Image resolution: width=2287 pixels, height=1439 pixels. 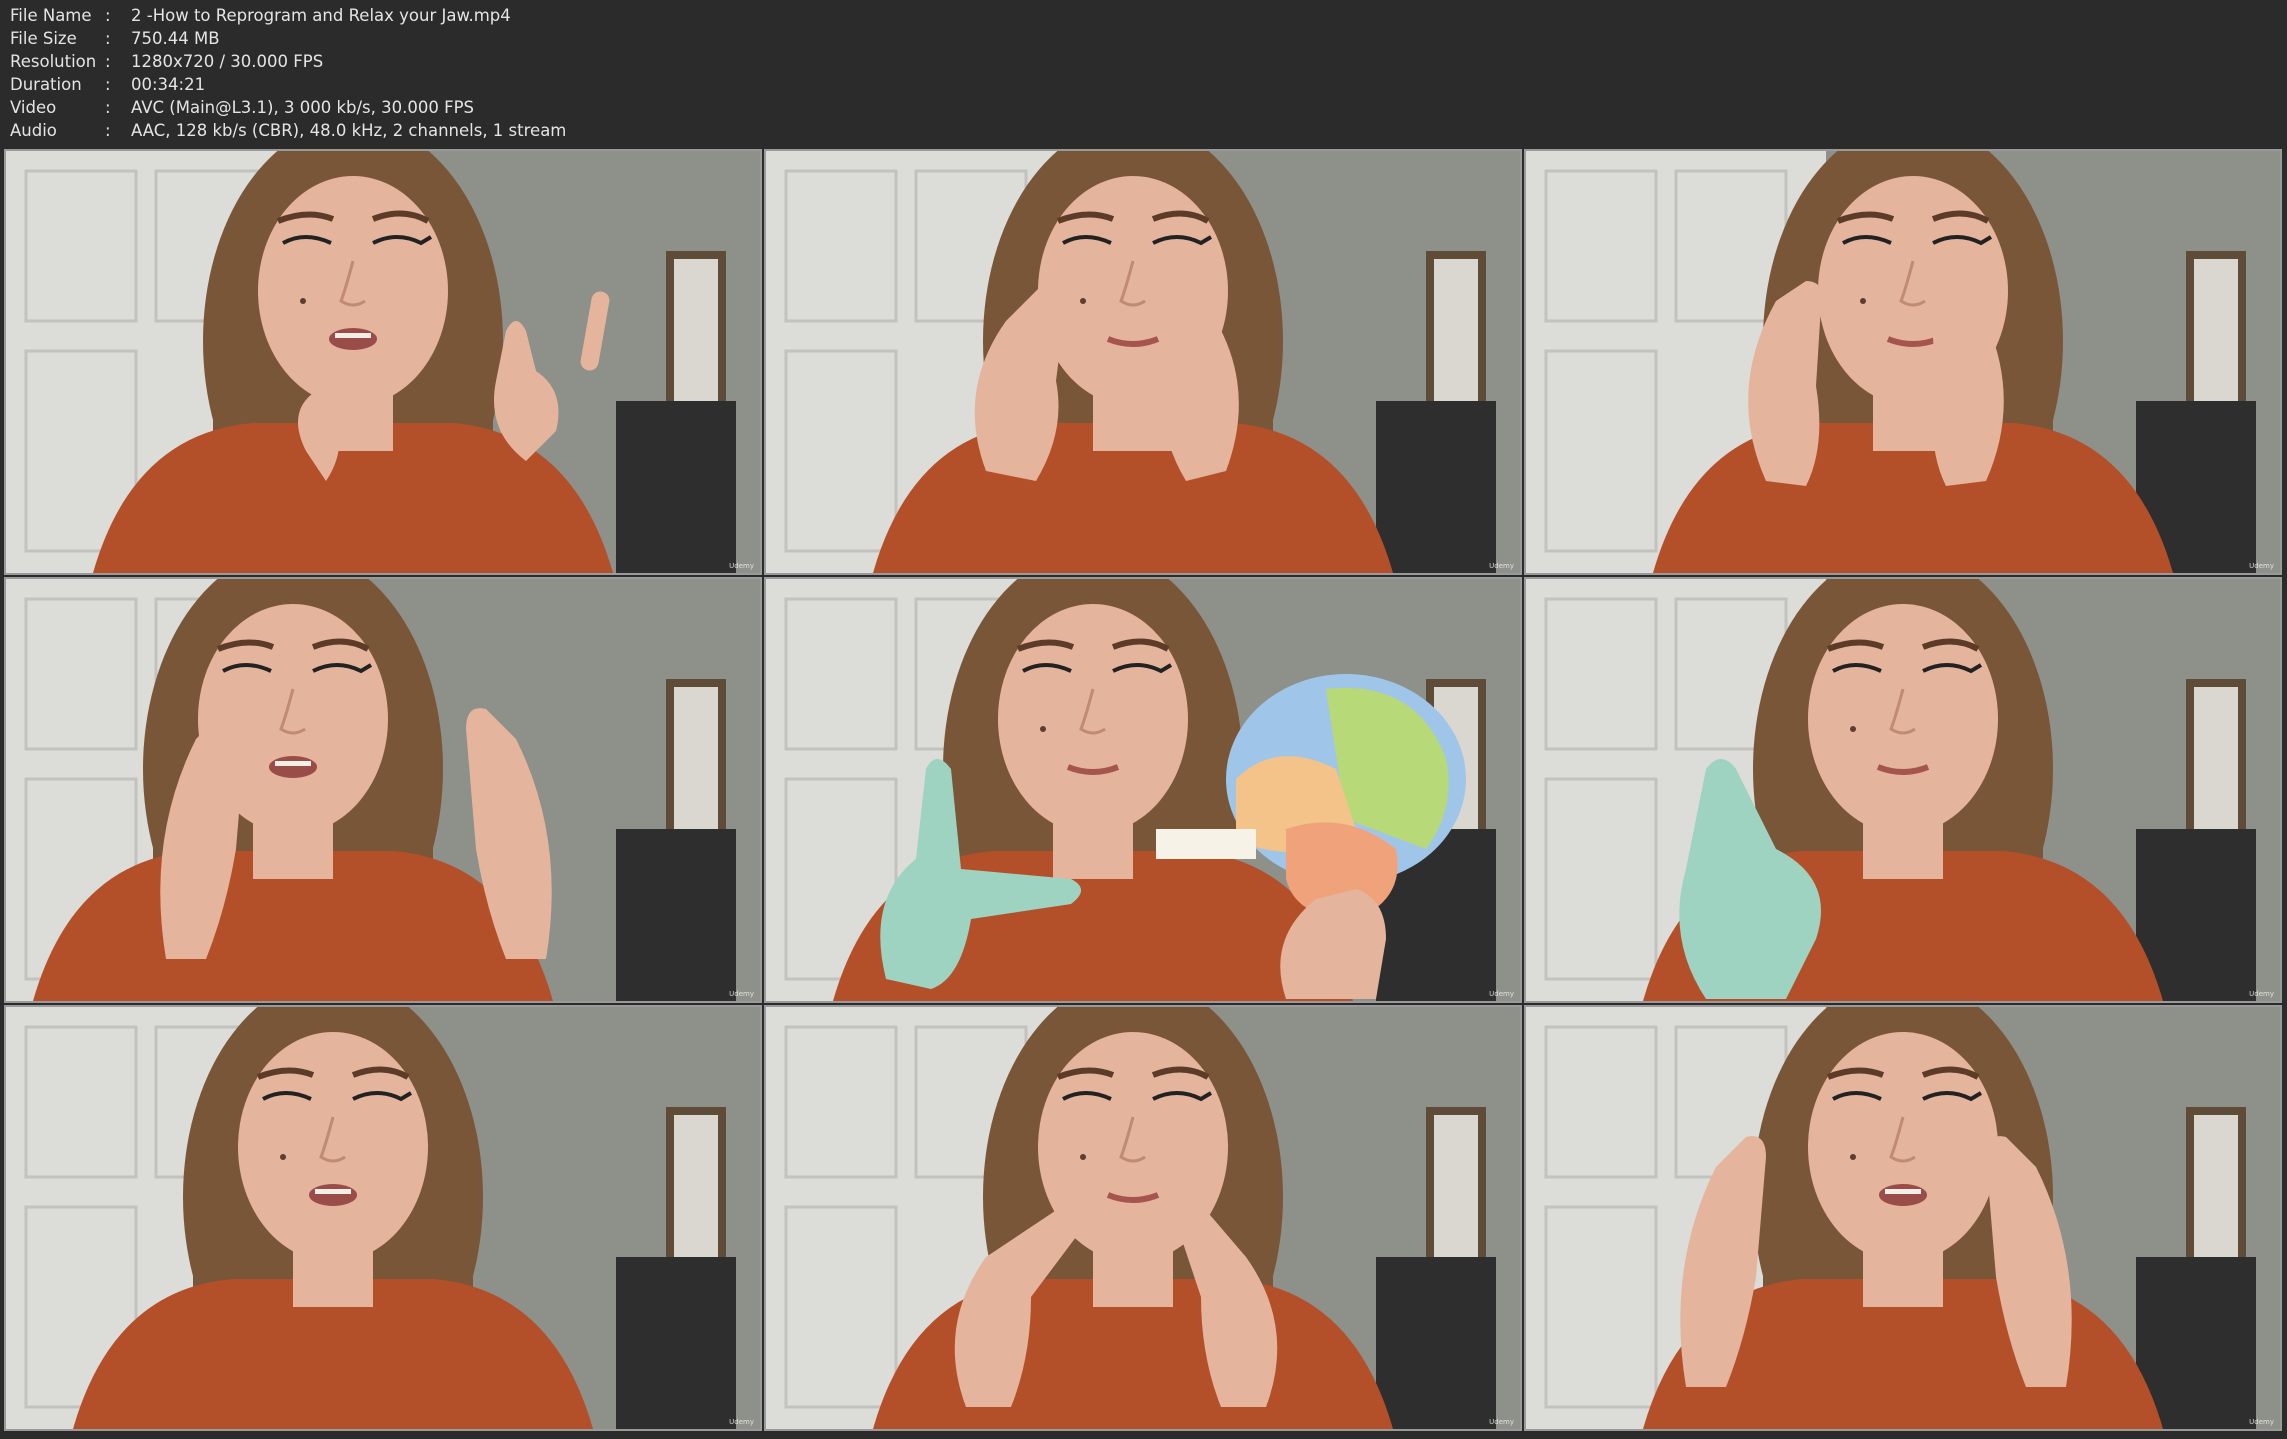 I want to click on info-value: 1280x720 / 30.000 FPS, so click(x=227, y=61).